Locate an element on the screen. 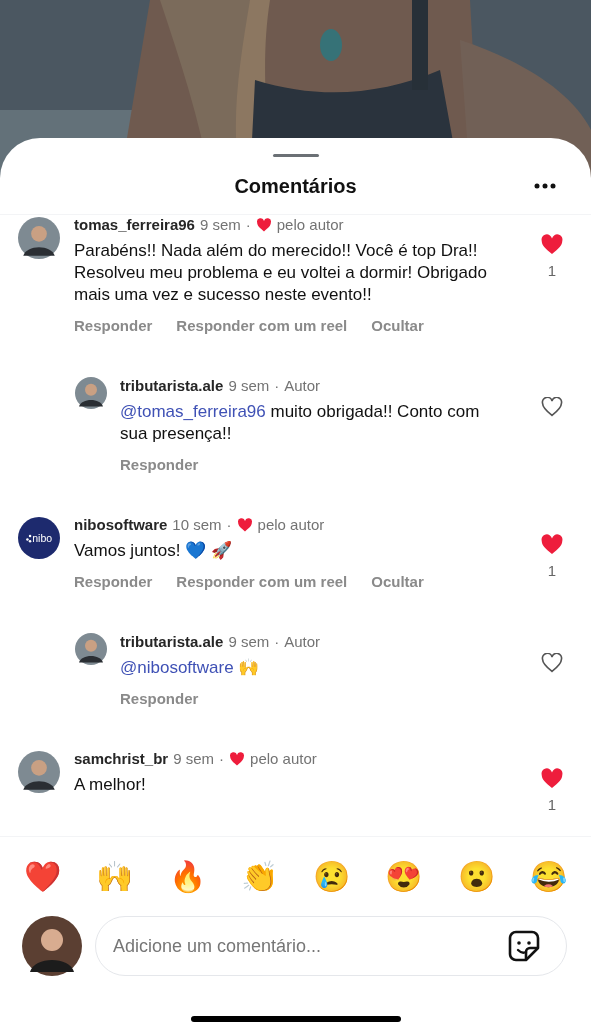 The width and height of the screenshot is (591, 1034). emoji-reaction: 🔥 is located at coordinates (187, 876).